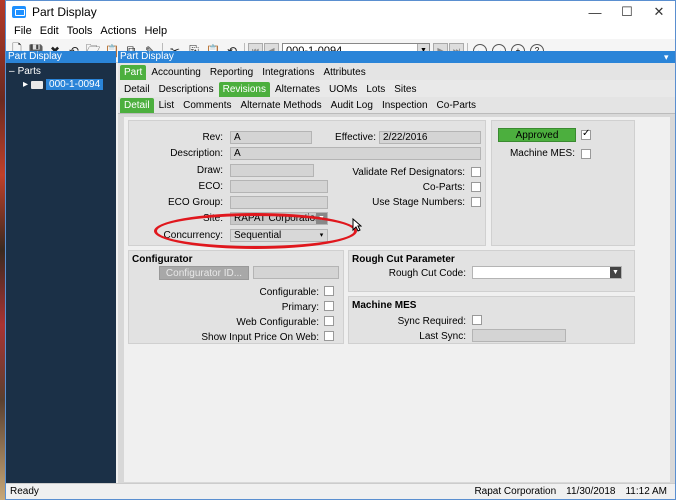 The height and width of the screenshot is (500, 676). Describe the element at coordinates (329, 321) in the screenshot. I see `web-configurable-checkbox` at that location.